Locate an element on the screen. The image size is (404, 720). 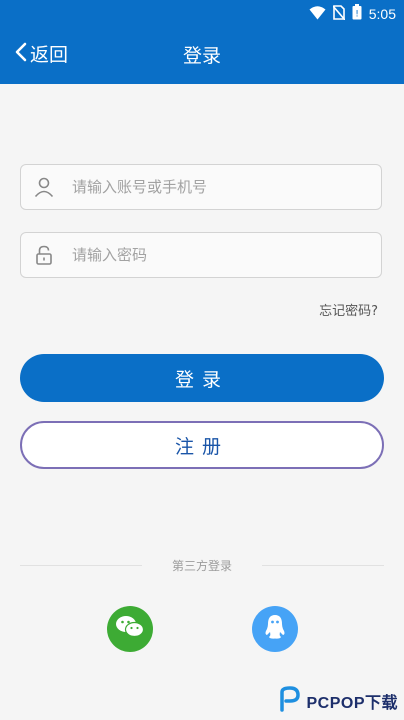
battery-icon: ! is located at coordinates (357, 14).